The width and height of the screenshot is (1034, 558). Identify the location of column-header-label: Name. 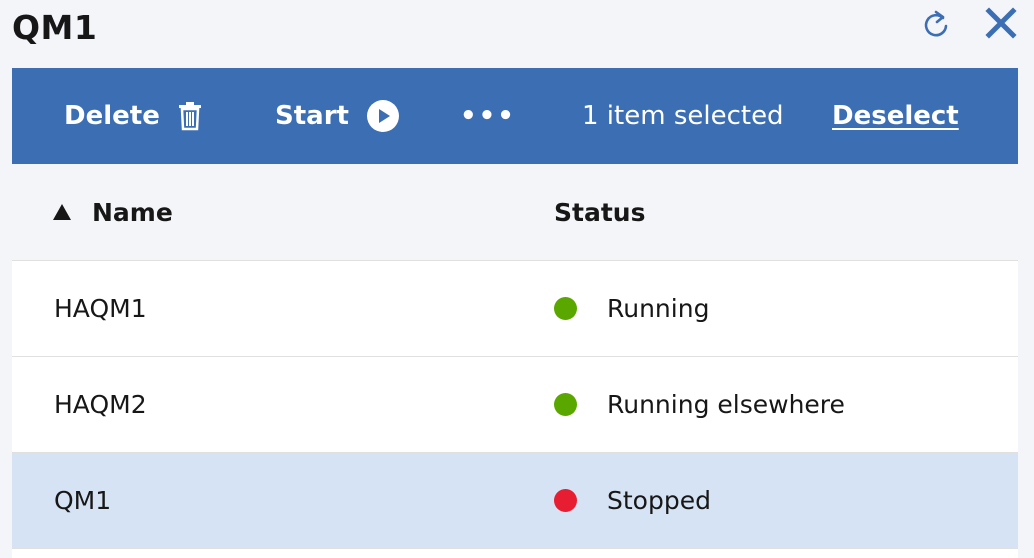
(132, 212).